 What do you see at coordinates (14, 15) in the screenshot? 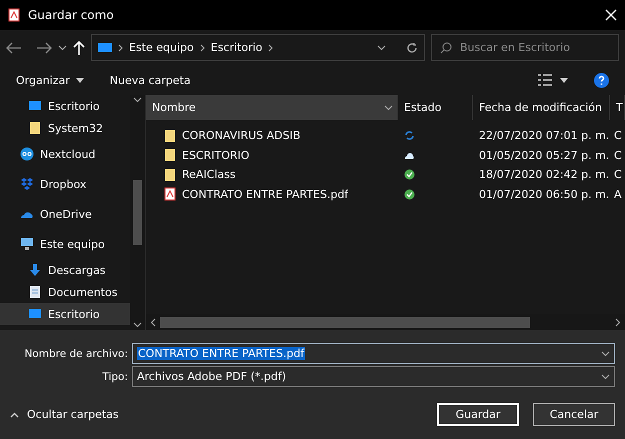
I see `pdf-app-icon` at bounding box center [14, 15].